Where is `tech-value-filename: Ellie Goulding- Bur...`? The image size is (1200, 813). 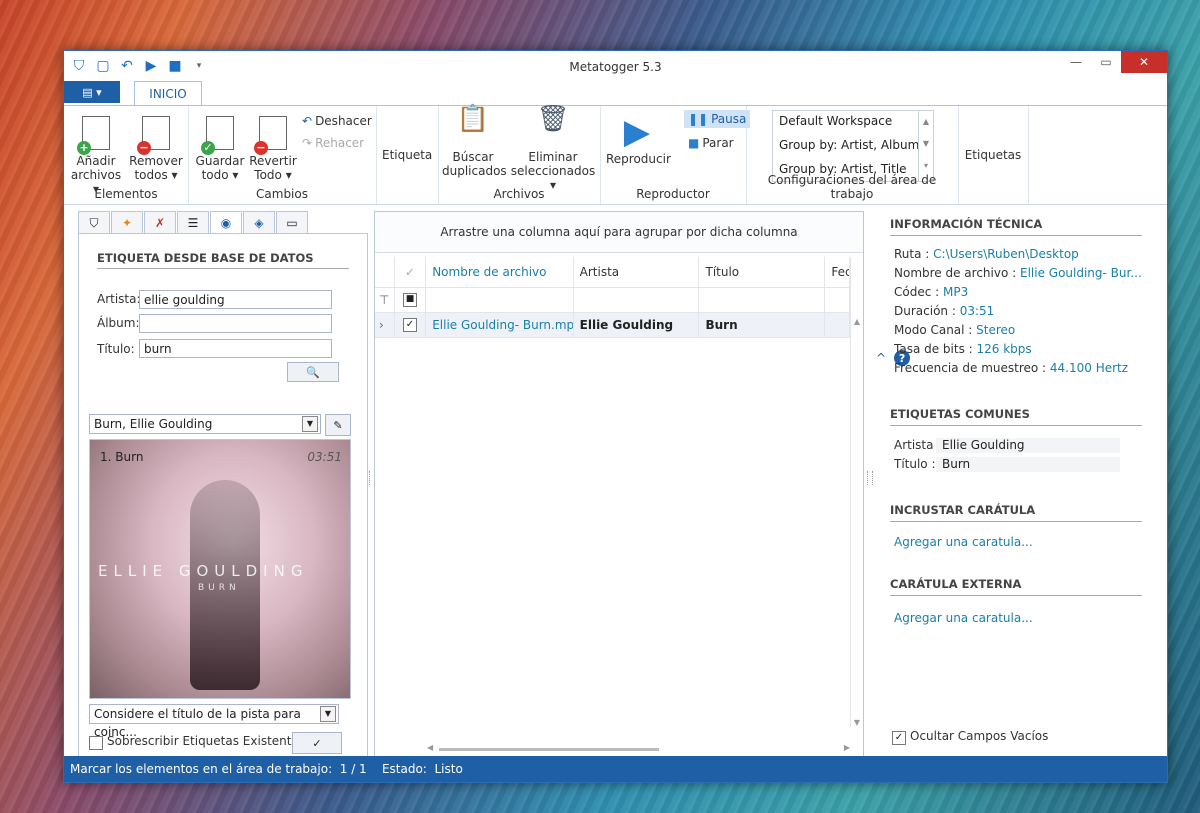
tech-value-filename: Ellie Goulding- Bur... is located at coordinates (1080, 273).